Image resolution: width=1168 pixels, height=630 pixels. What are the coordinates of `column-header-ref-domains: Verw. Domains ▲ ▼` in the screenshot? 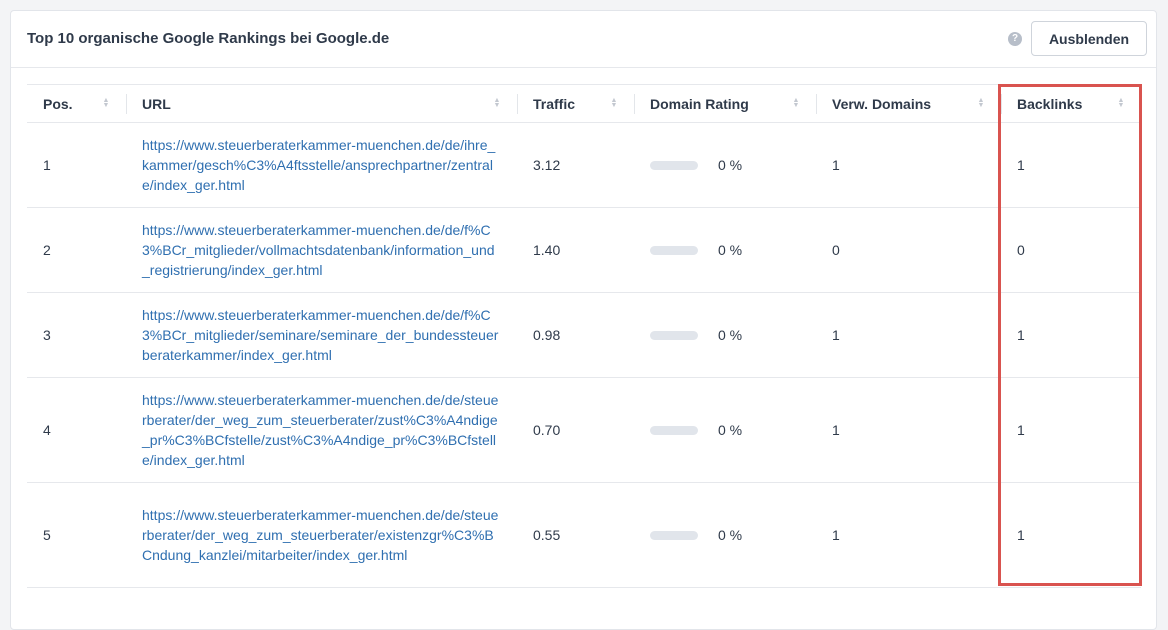 It's located at (908, 103).